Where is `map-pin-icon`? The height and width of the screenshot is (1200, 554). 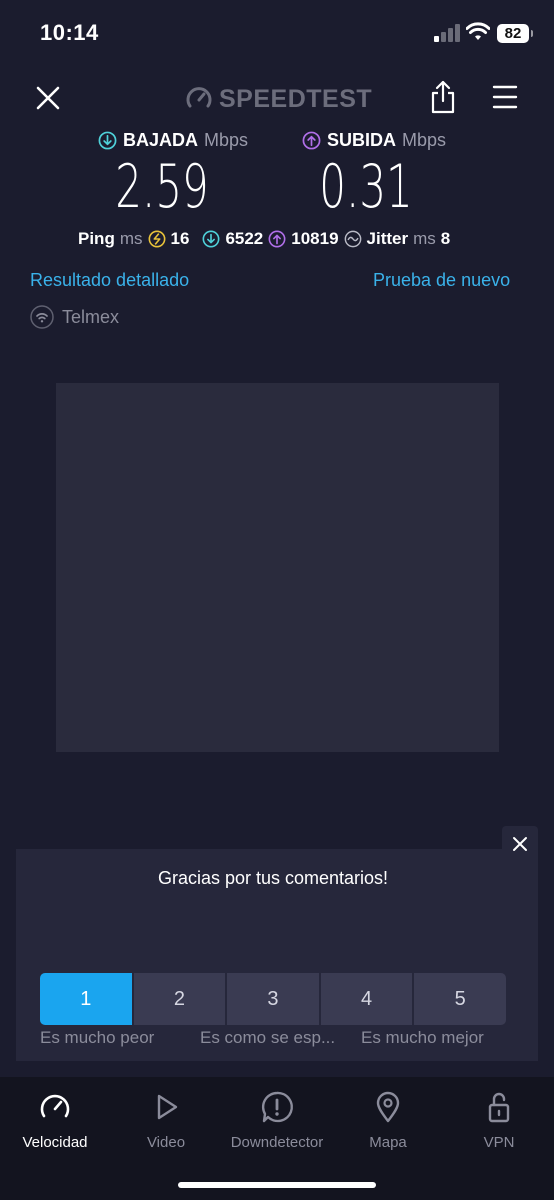
map-pin-icon is located at coordinates (388, 1107).